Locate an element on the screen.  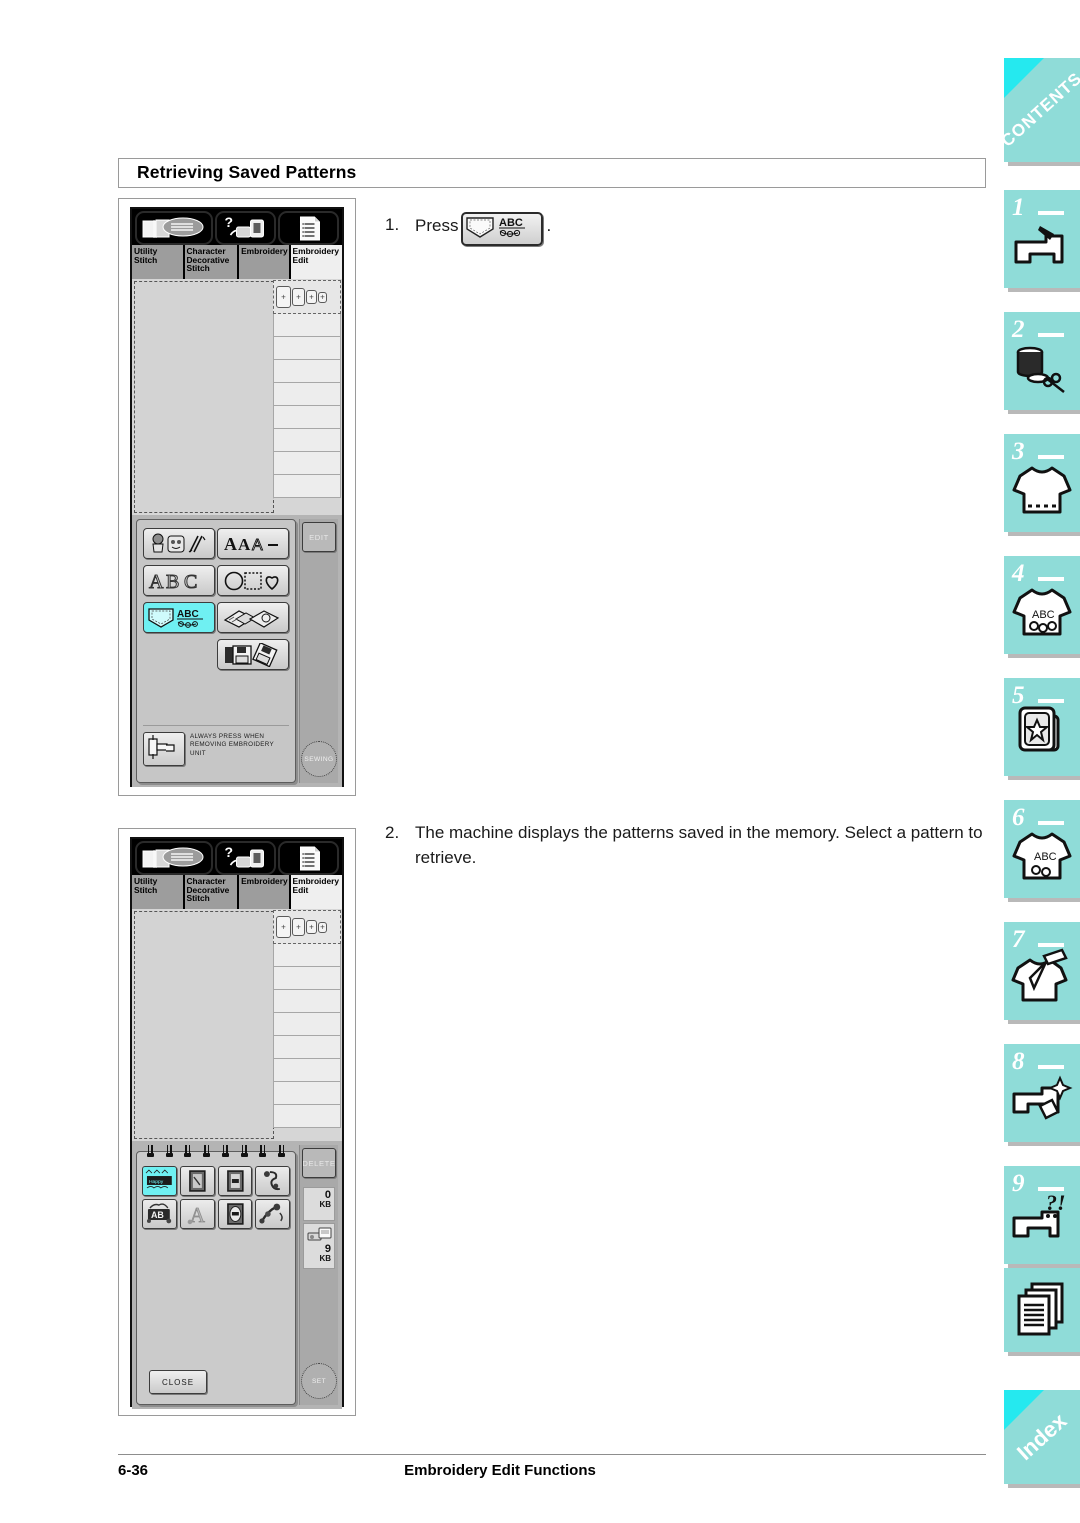
page-title: Retrieving Saved Patterns is located at coordinates (247, 172).